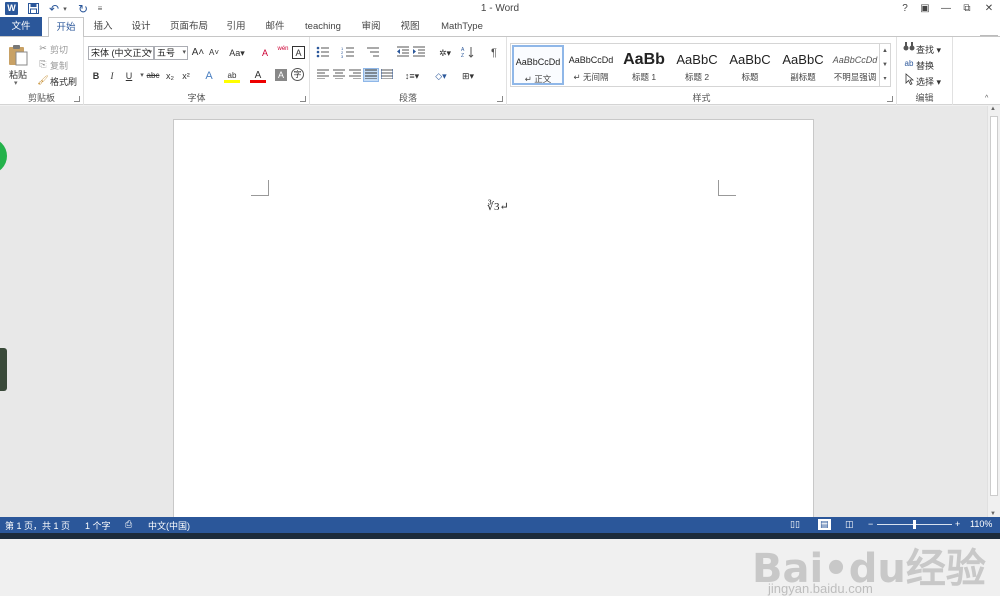  I want to click on web-layout-icon: ◫, so click(849, 524).